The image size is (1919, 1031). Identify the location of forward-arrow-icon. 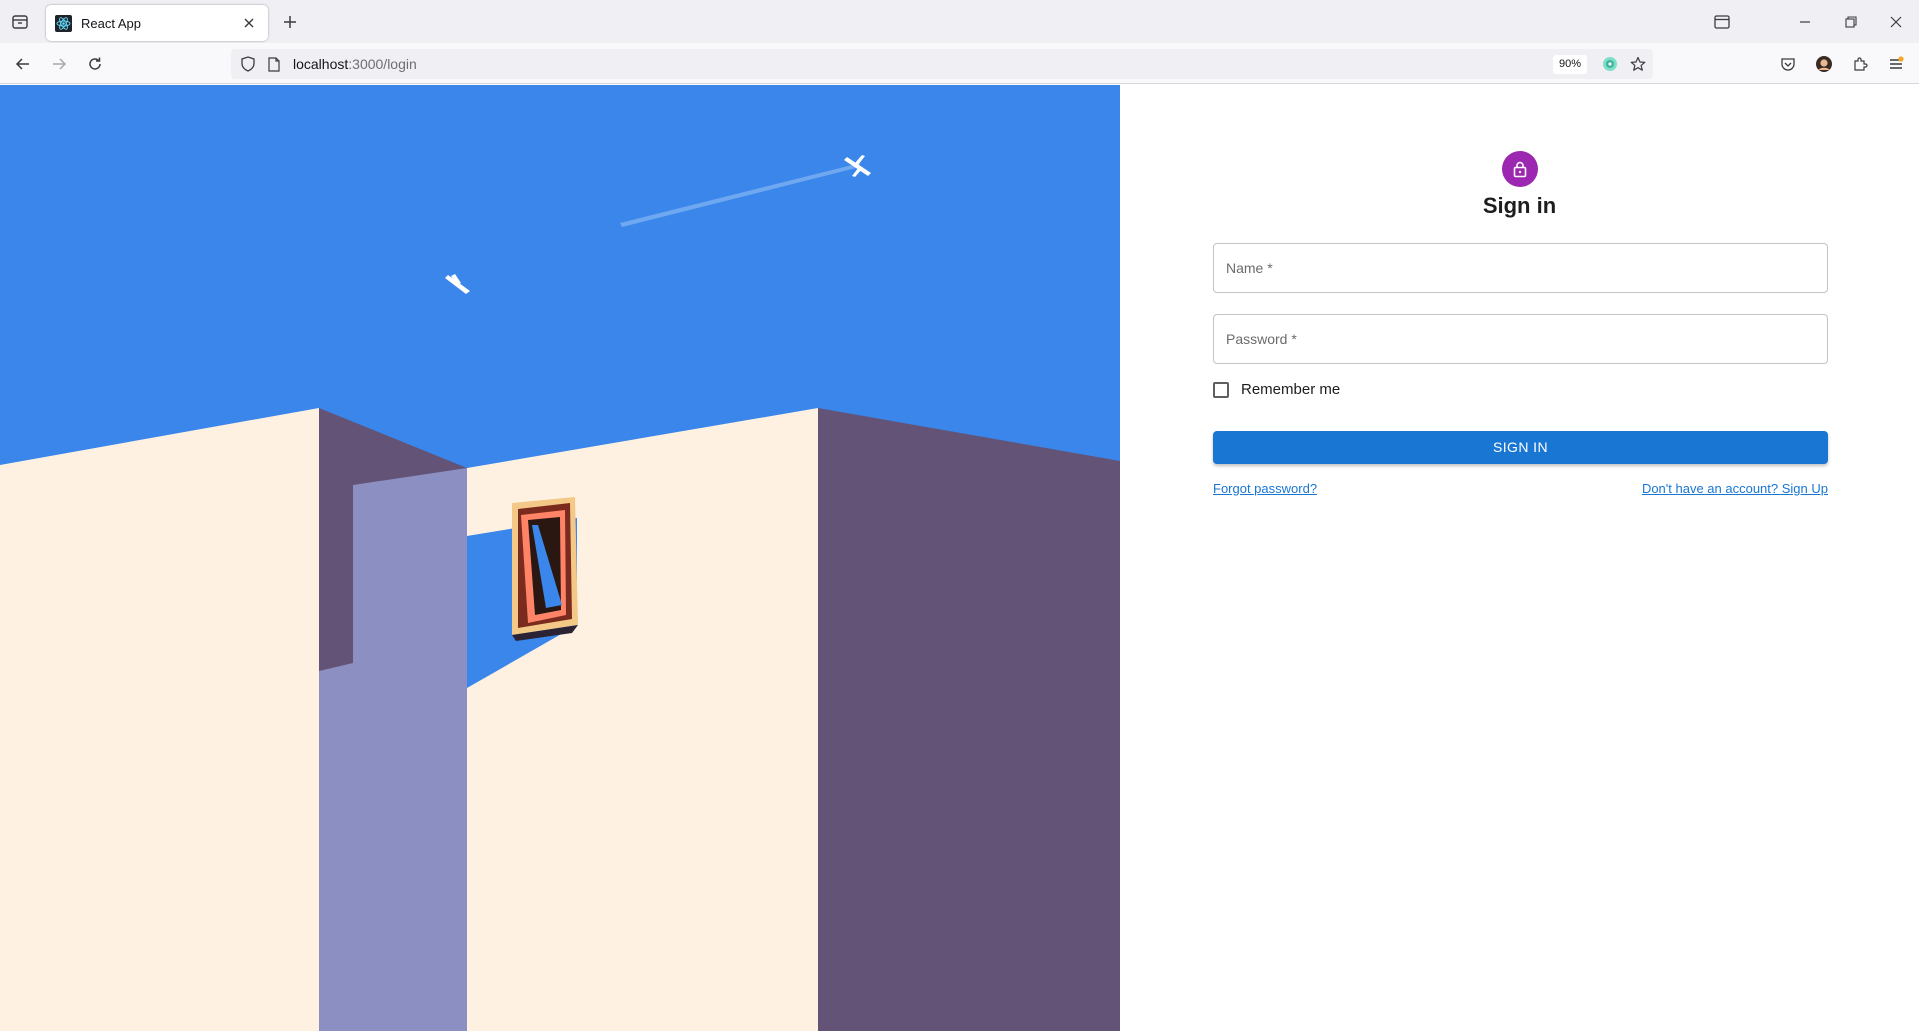
(59, 64).